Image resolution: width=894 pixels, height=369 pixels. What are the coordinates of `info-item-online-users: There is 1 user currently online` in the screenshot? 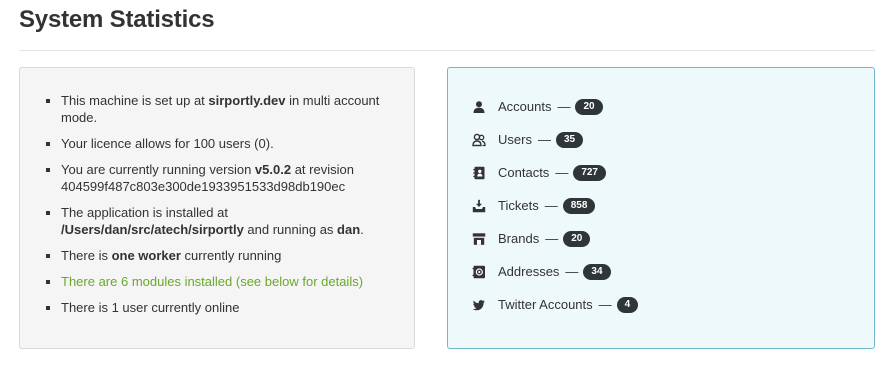 It's located at (219, 307).